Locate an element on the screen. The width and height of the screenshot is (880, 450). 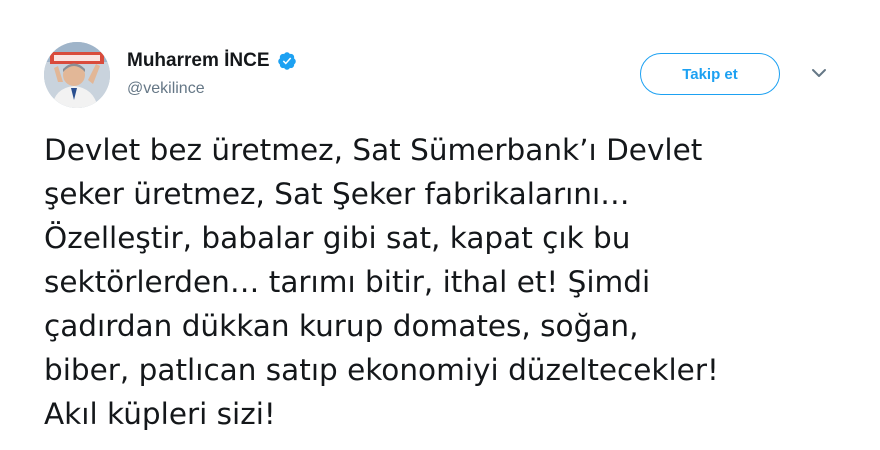
profile-photo is located at coordinates (77, 75).